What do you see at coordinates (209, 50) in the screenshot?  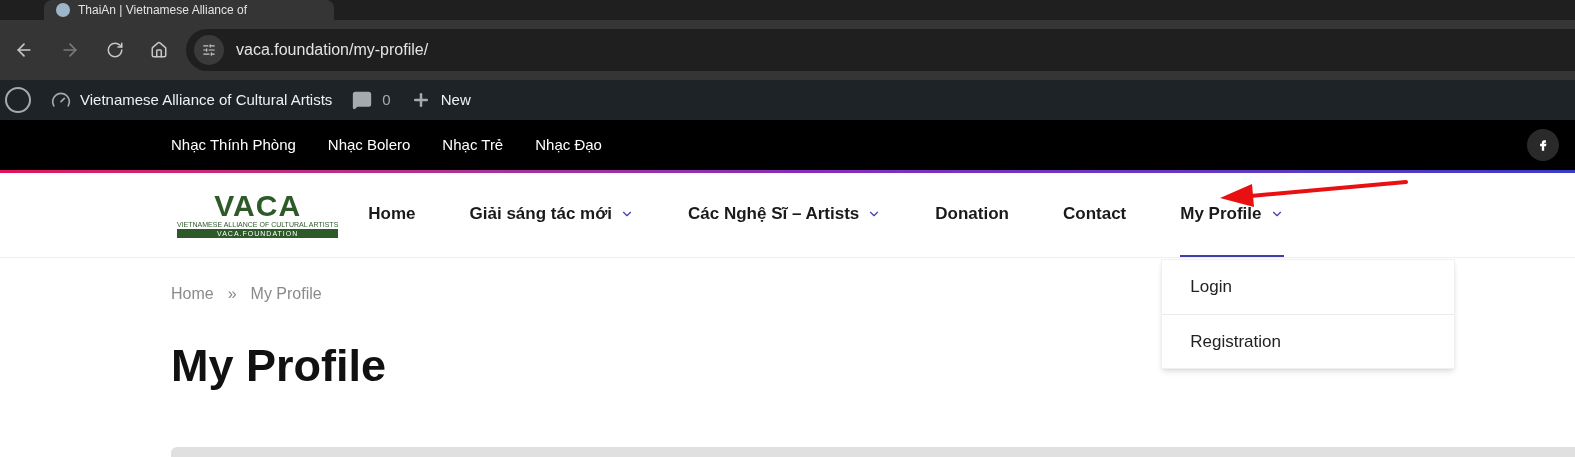 I see `site-settings-icon` at bounding box center [209, 50].